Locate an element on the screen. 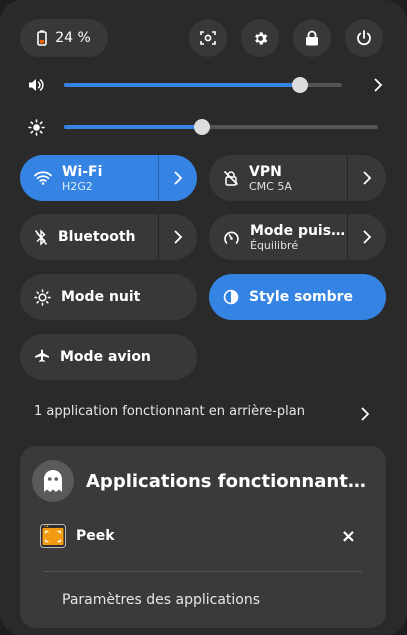  wifi-tile: Wi-Fi H2G2 is located at coordinates (108, 178).